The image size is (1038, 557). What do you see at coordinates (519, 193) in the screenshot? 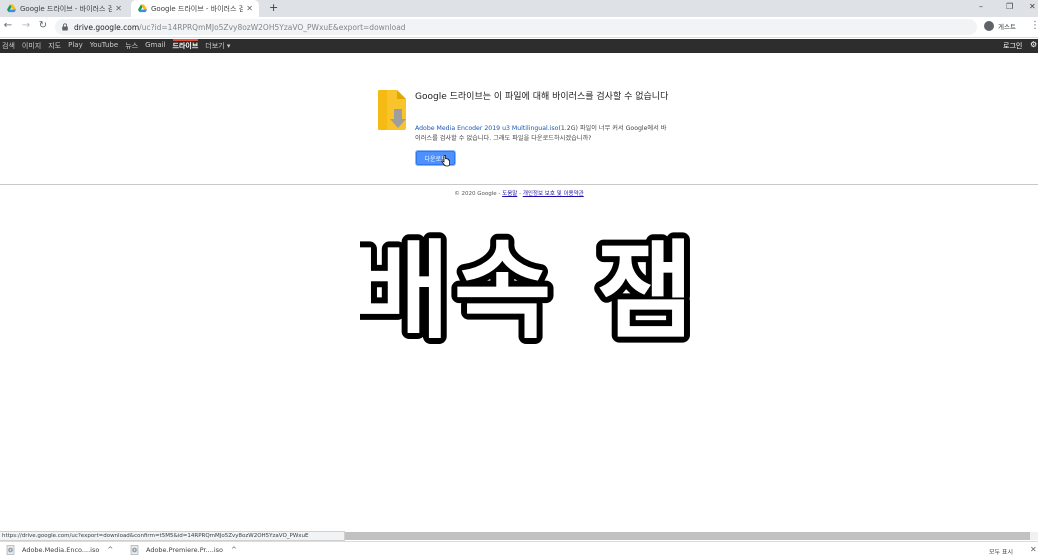
I see `page-footer: © 2020 Google - 도움말 - 개인정보 보호 및 이용약관` at bounding box center [519, 193].